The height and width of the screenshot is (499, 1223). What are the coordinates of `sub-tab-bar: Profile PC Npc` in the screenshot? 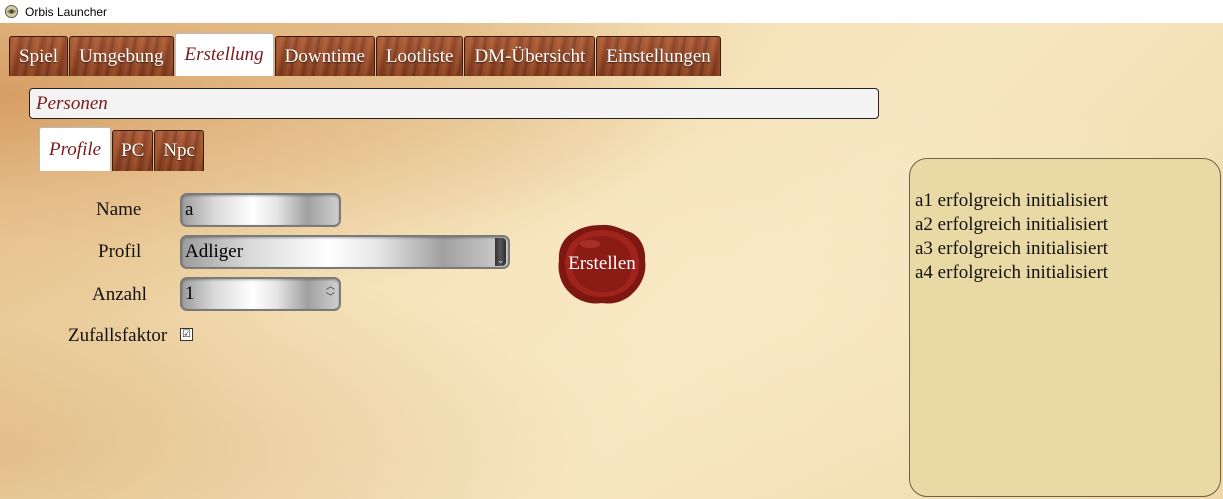 It's located at (122, 149).